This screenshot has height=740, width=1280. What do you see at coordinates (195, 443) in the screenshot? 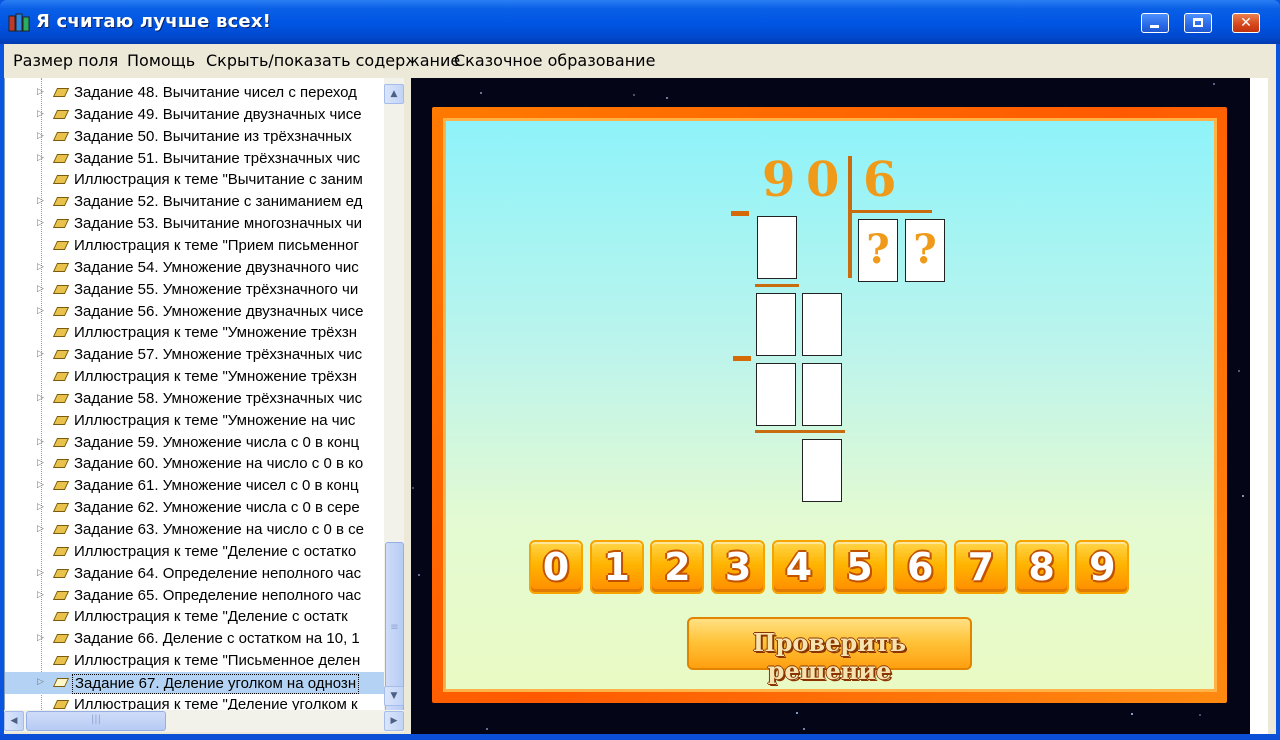
I see `tree-item: ▷ Задание 59. Умножение числа с 0 в конц` at bounding box center [195, 443].